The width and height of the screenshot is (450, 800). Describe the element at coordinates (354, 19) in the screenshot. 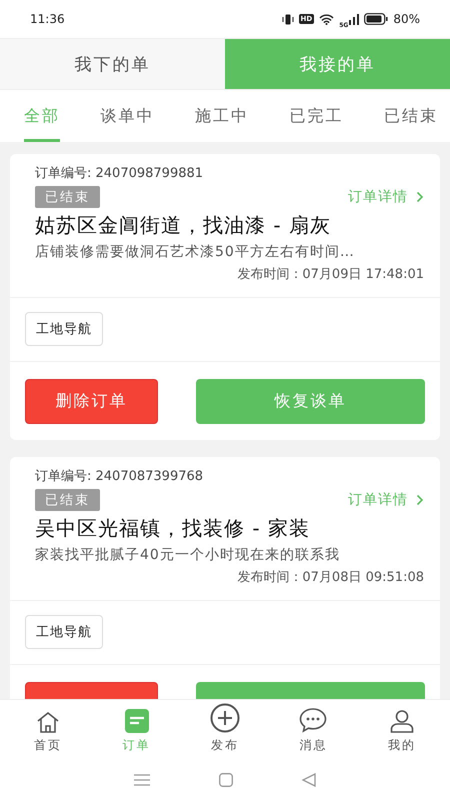

I see `signal-icon` at that location.